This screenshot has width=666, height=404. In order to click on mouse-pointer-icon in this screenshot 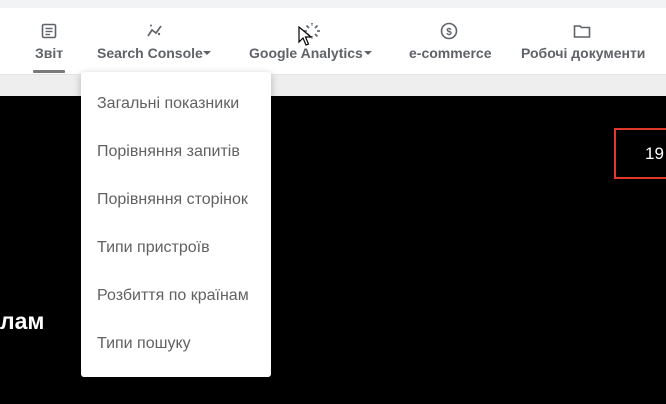, I will do `click(305, 36)`.